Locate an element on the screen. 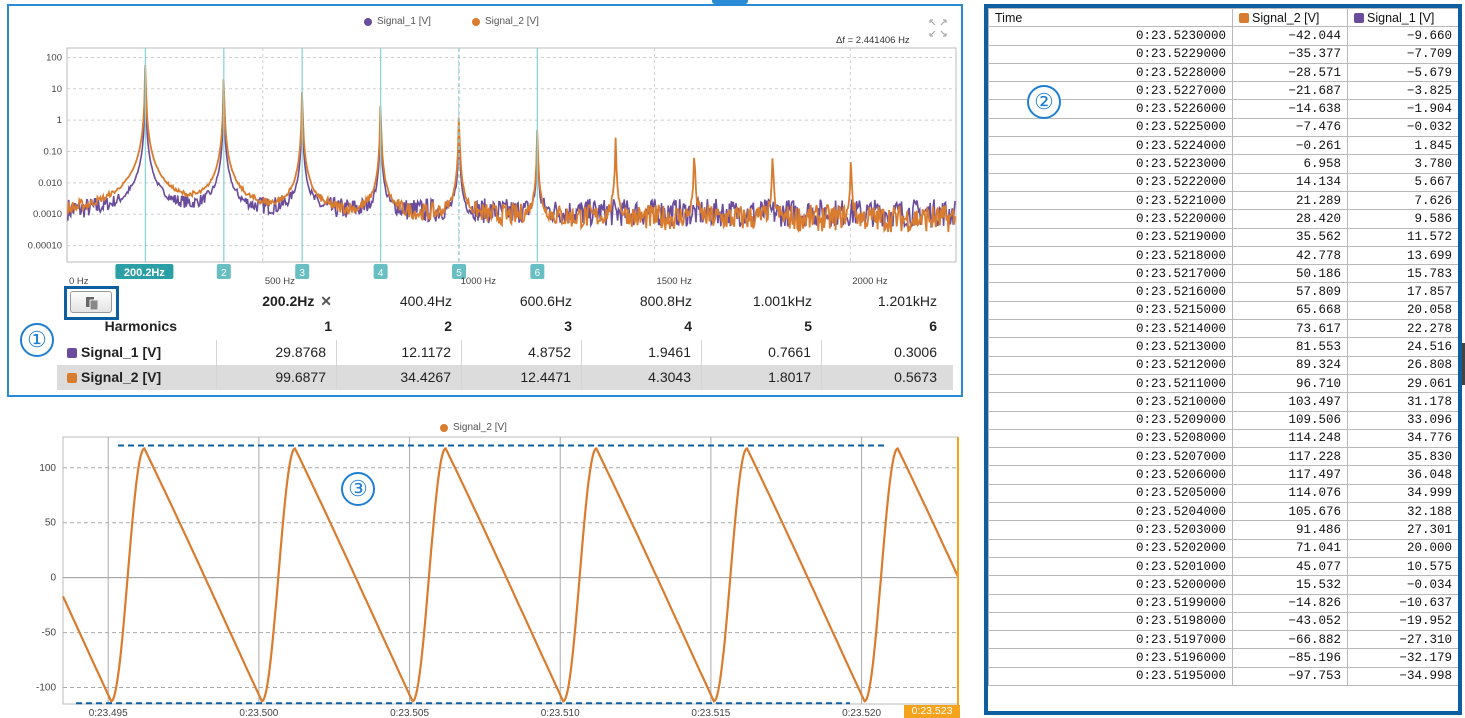 The width and height of the screenshot is (1465, 718). signal-1-swatch is located at coordinates (1359, 17).